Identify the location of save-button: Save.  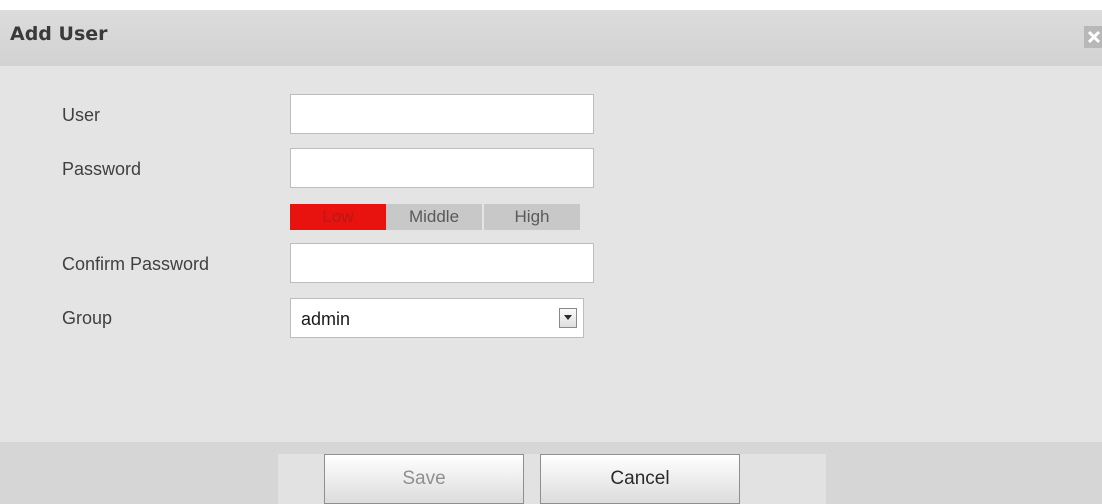
(424, 479).